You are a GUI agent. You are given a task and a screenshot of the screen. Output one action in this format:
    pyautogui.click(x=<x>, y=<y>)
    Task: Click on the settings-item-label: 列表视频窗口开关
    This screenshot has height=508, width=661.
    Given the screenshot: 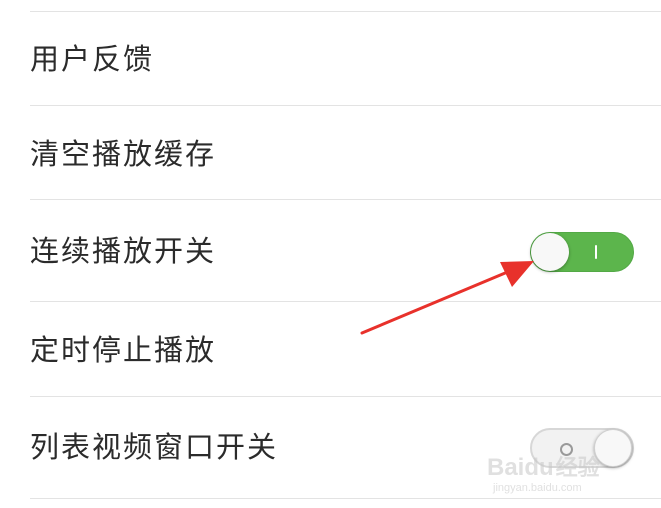 What is the action you would take?
    pyautogui.click(x=154, y=447)
    